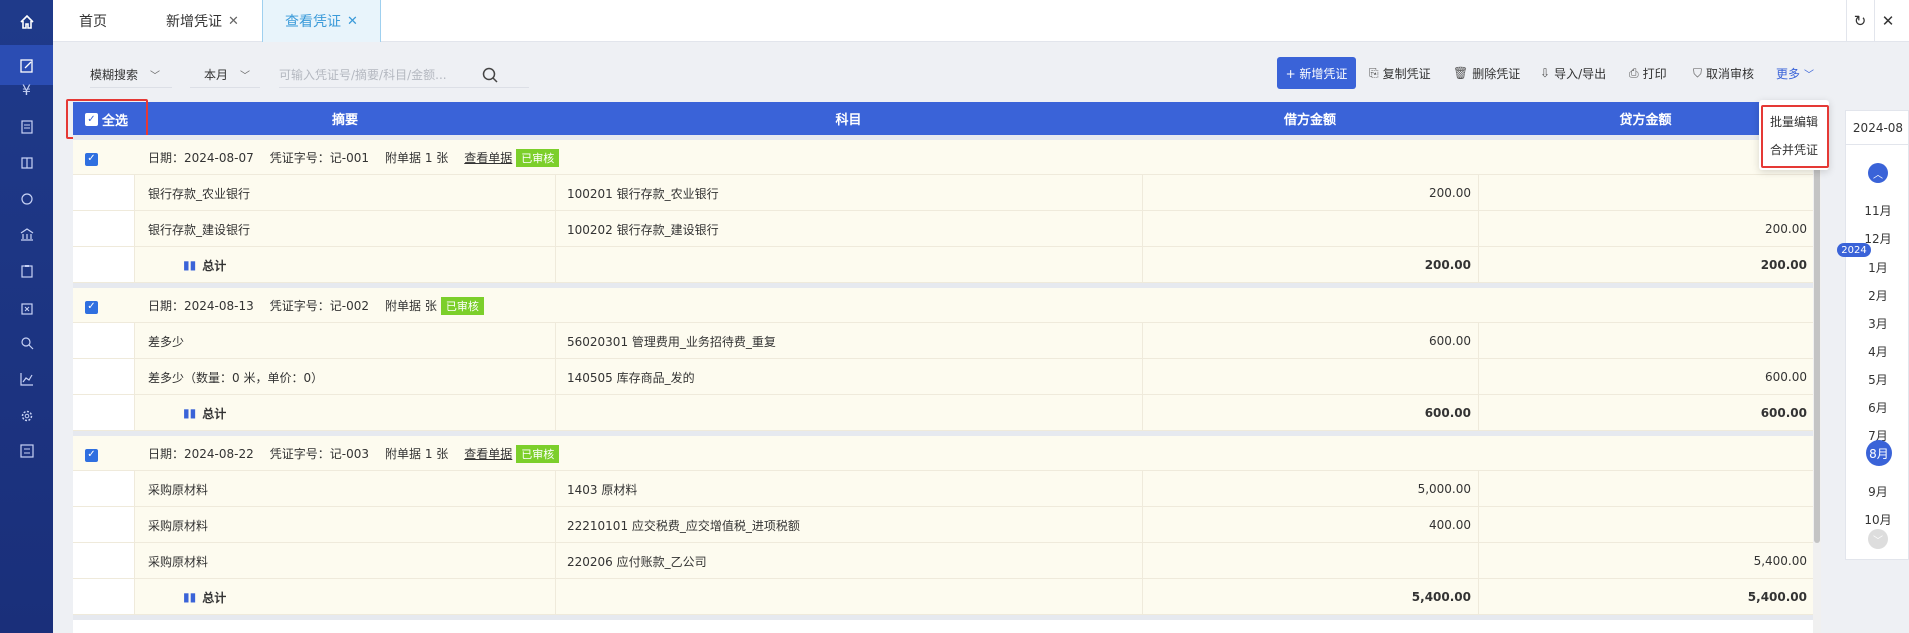 This screenshot has height=633, width=1909. What do you see at coordinates (26, 450) in the screenshot?
I see `app-grid-icon` at bounding box center [26, 450].